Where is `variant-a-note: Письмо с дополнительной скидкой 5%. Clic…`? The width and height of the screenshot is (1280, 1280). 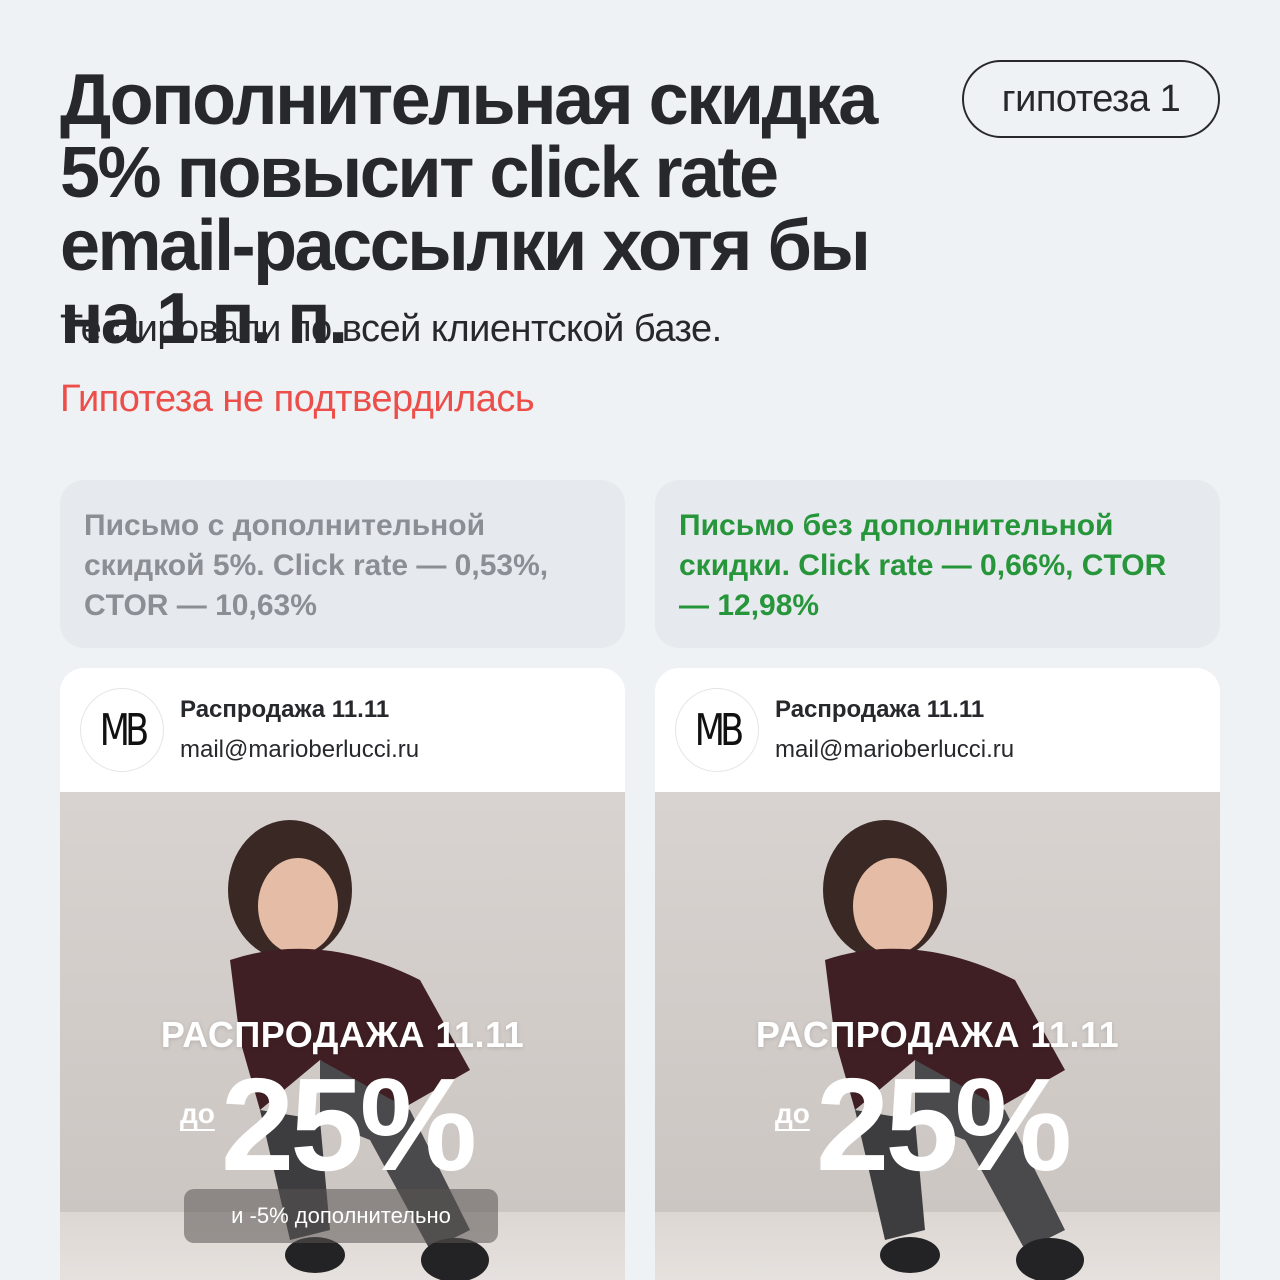 variant-a-note: Письмо с дополнительной скидкой 5%. Clic… is located at coordinates (342, 564).